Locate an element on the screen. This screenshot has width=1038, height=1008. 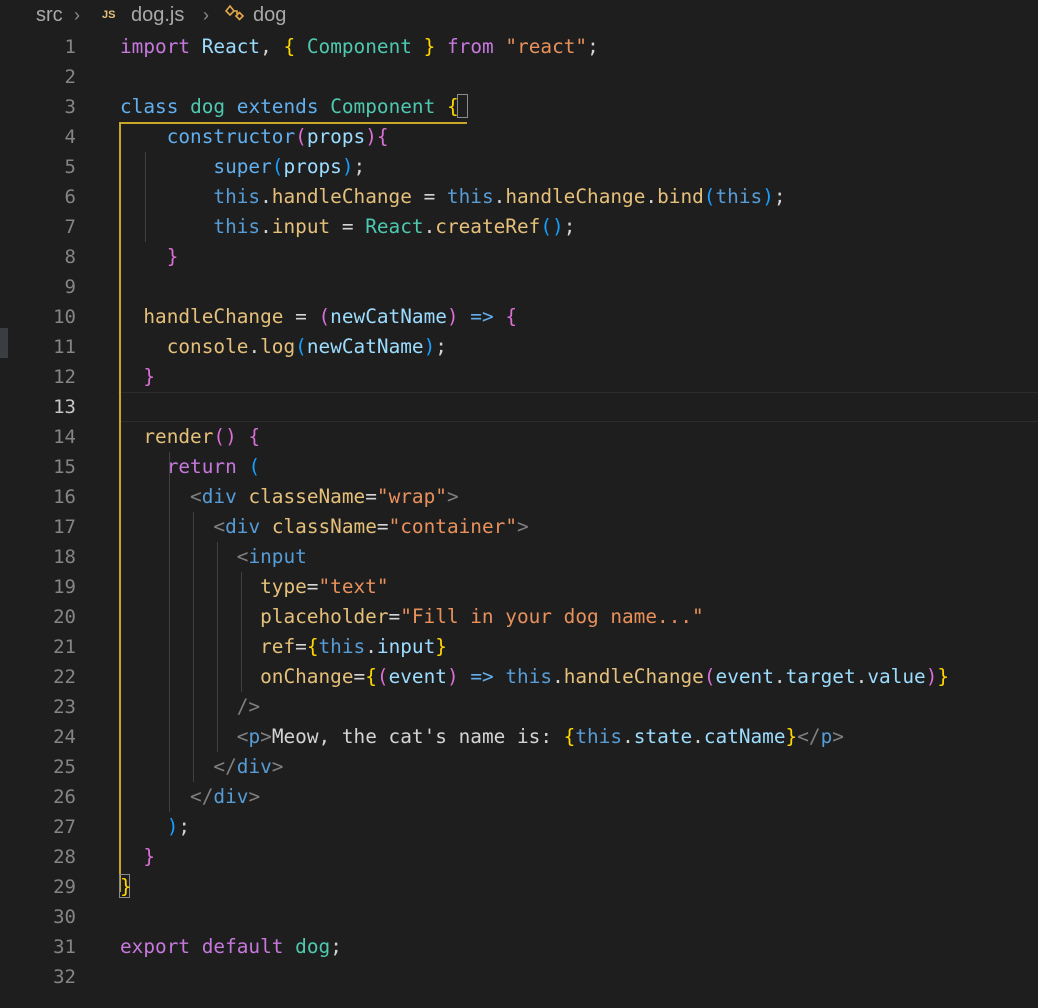
code-line: super(props); is located at coordinates (242, 167).